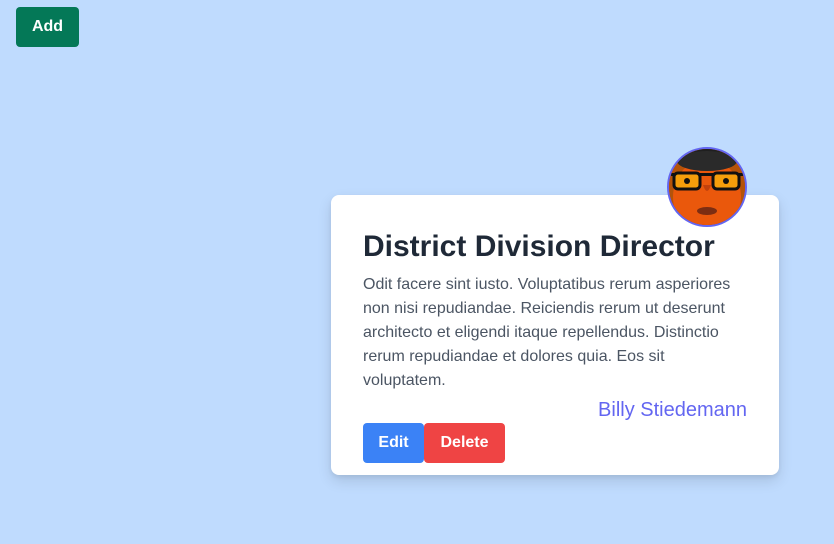 The width and height of the screenshot is (834, 544). I want to click on author-name: Billy Stiedemann, so click(672, 410).